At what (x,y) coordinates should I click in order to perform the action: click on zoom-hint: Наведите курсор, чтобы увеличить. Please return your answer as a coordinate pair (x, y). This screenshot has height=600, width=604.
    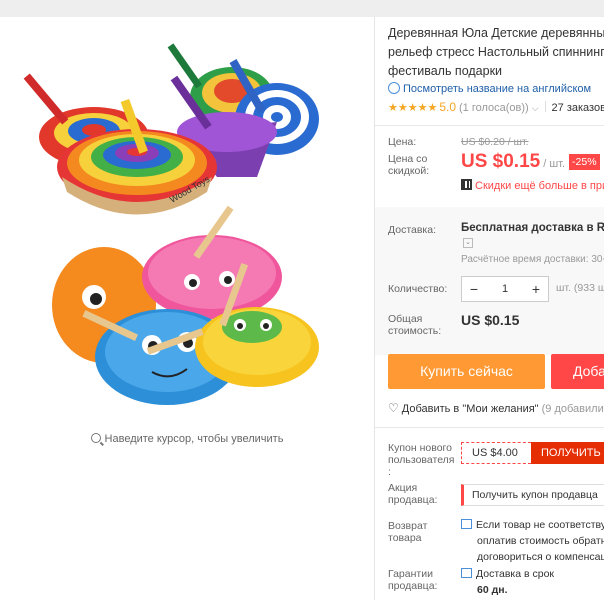
    Looking at the image, I should click on (187, 439).